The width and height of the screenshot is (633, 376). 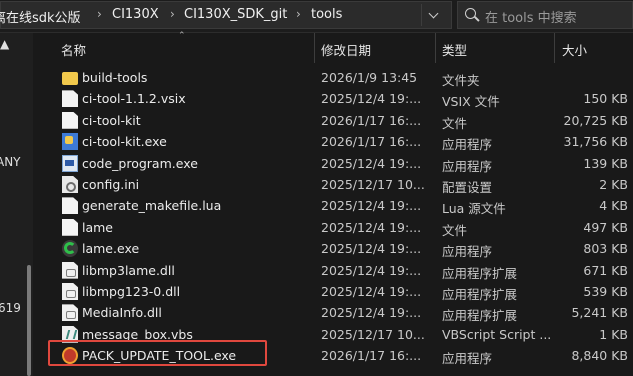 I want to click on scroll-up-arrow-icon: ▲, so click(x=4, y=44).